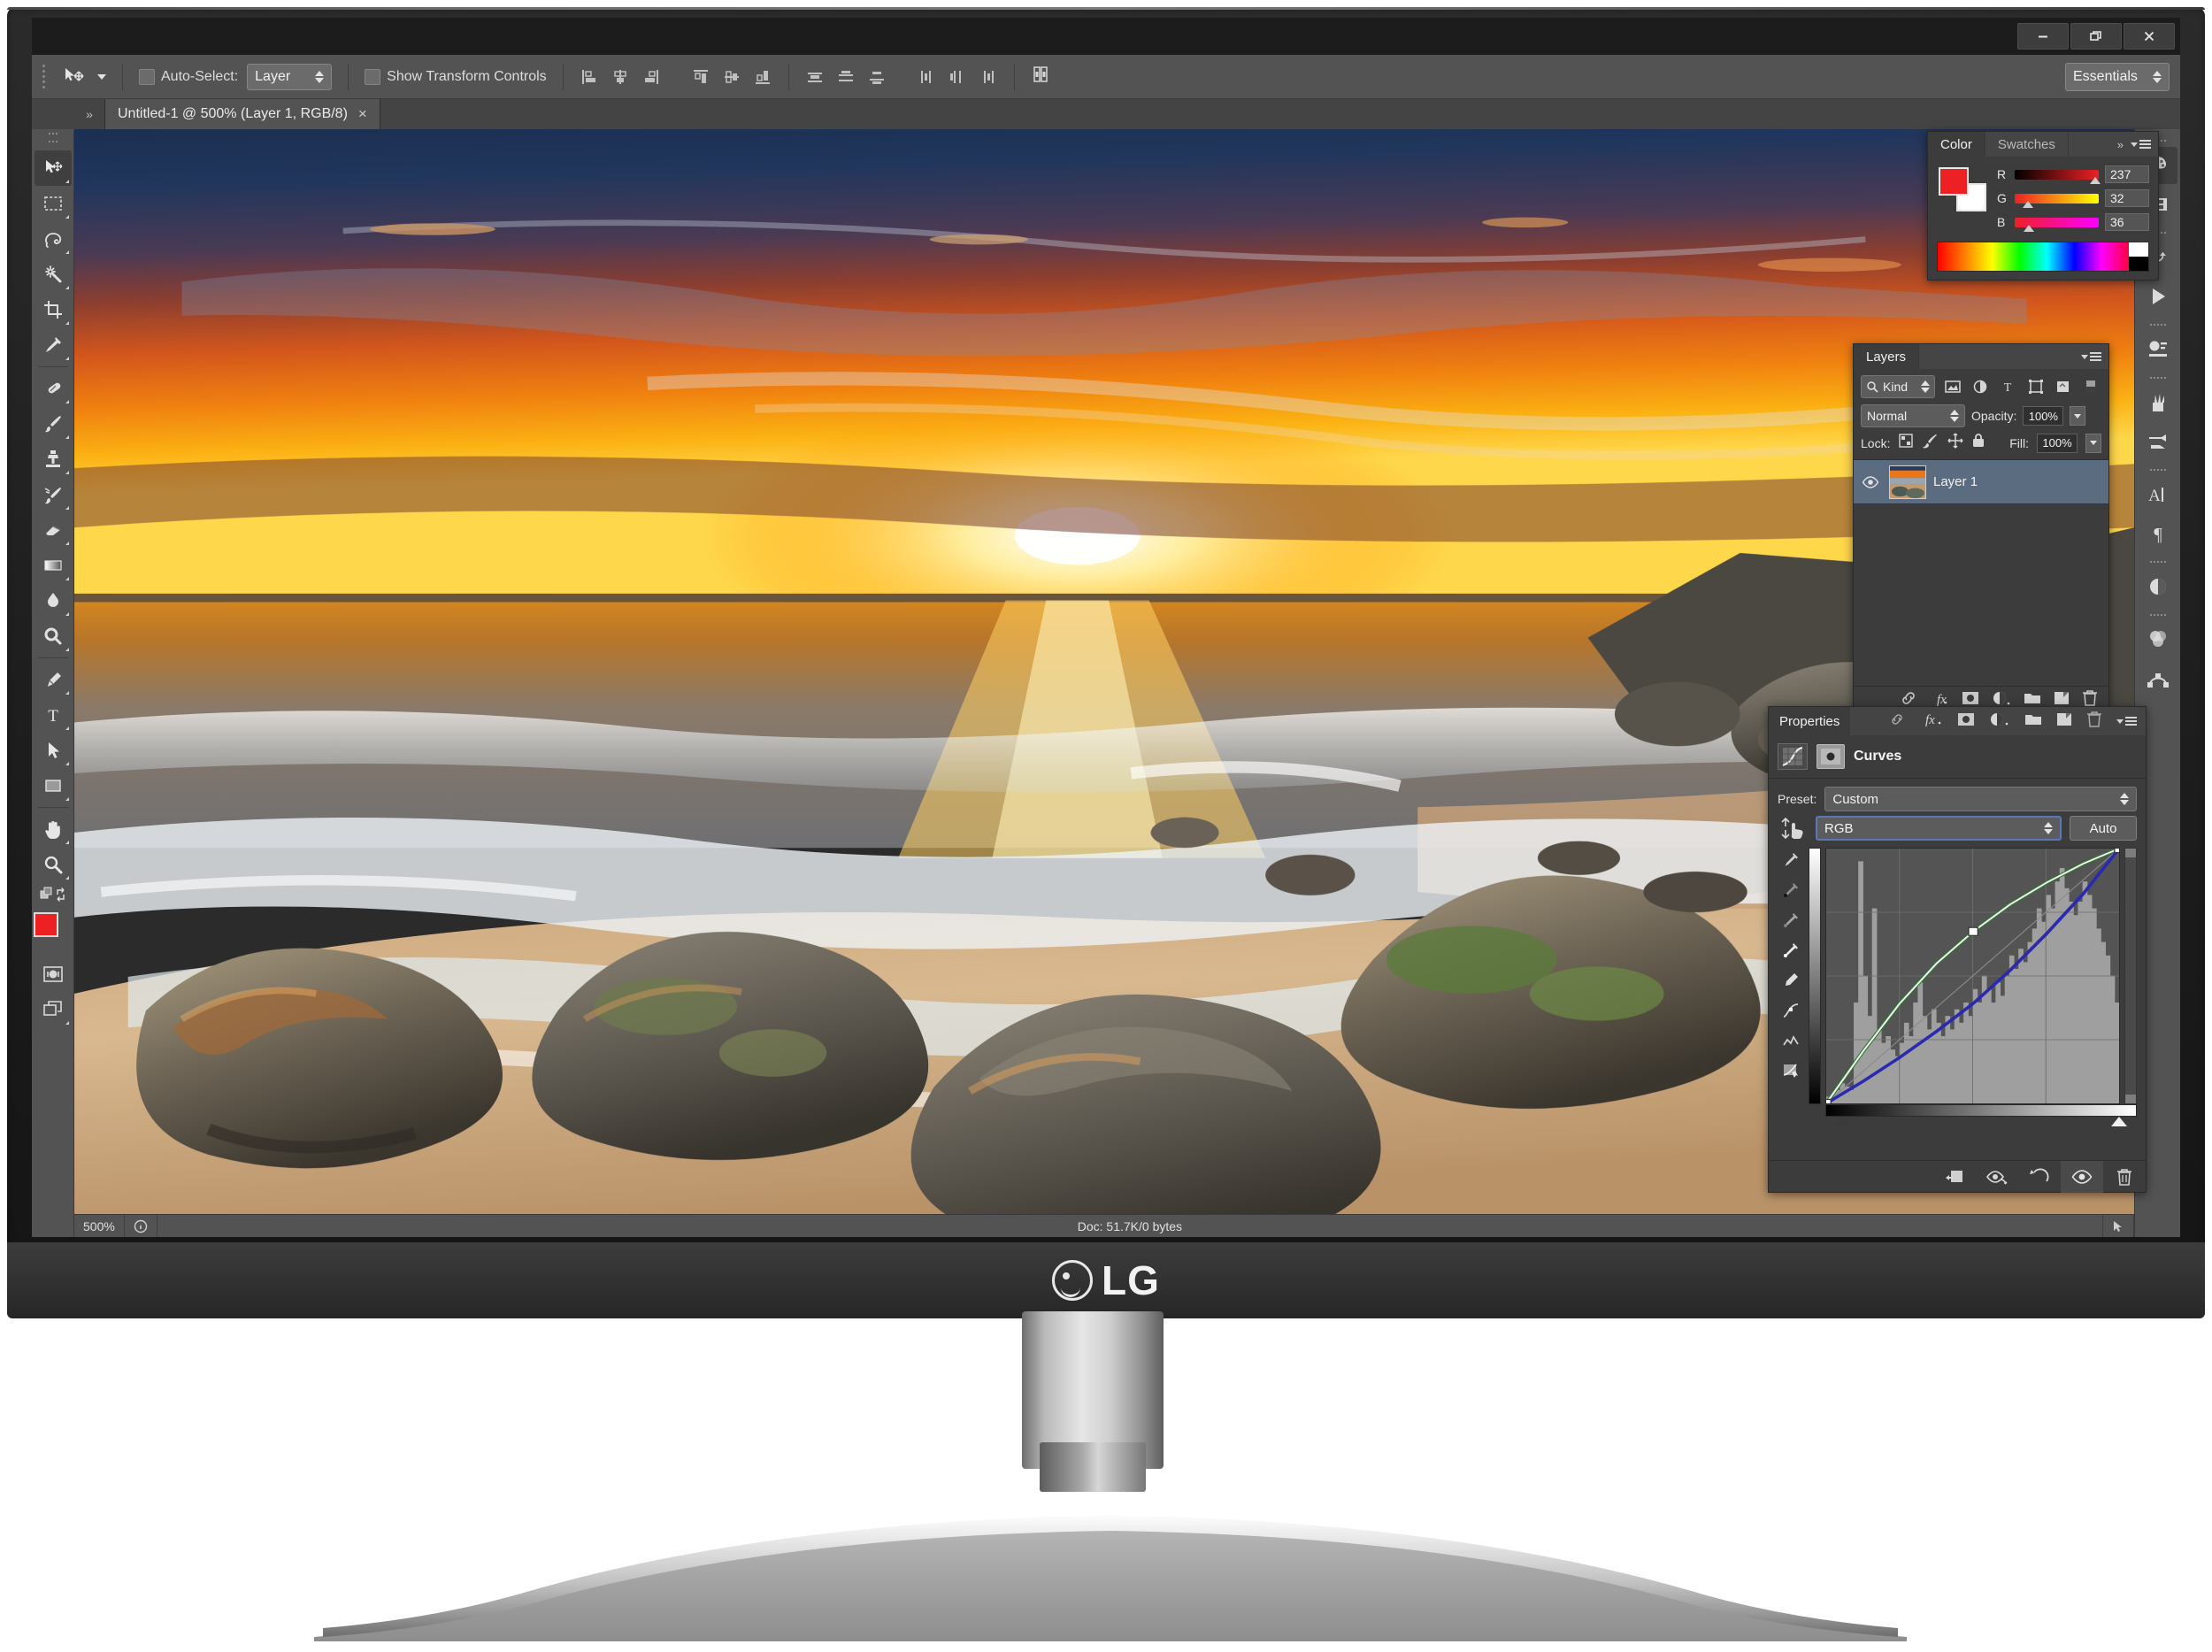 This screenshot has width=2212, height=1652. What do you see at coordinates (2158, 678) in the screenshot?
I see `paths-panel-icon` at bounding box center [2158, 678].